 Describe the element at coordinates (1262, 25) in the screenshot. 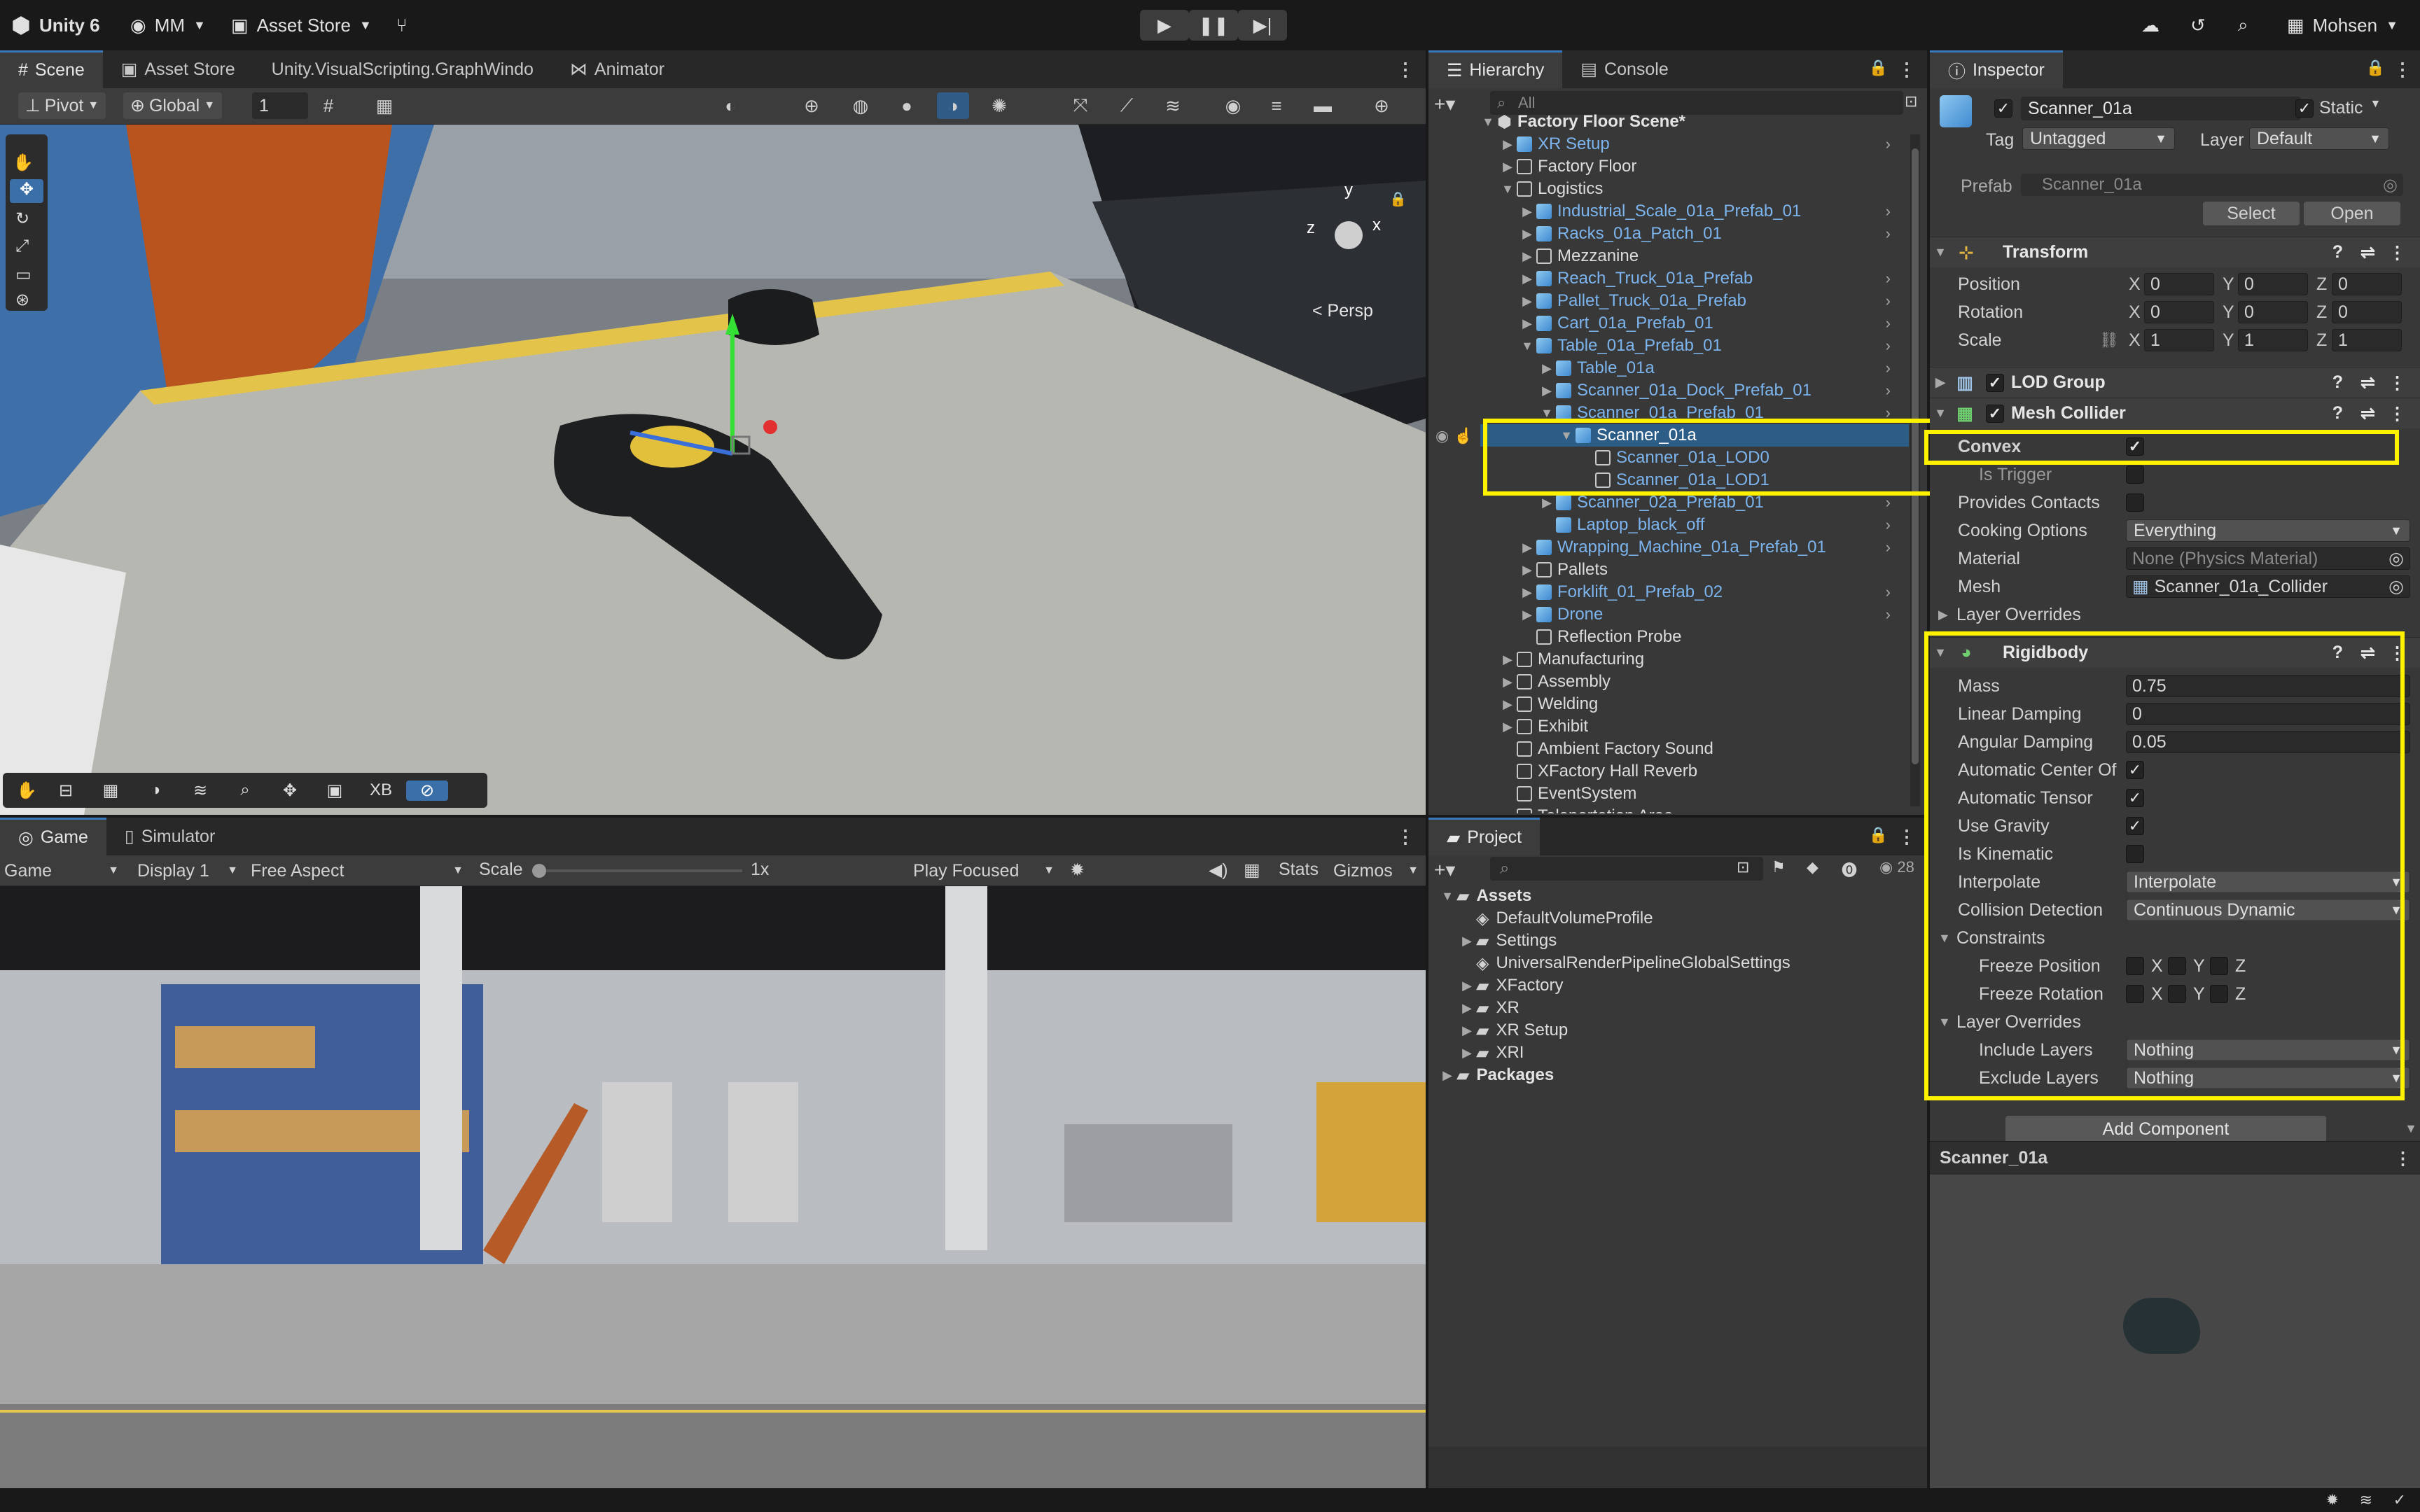

I see `step-button: ▶|` at that location.